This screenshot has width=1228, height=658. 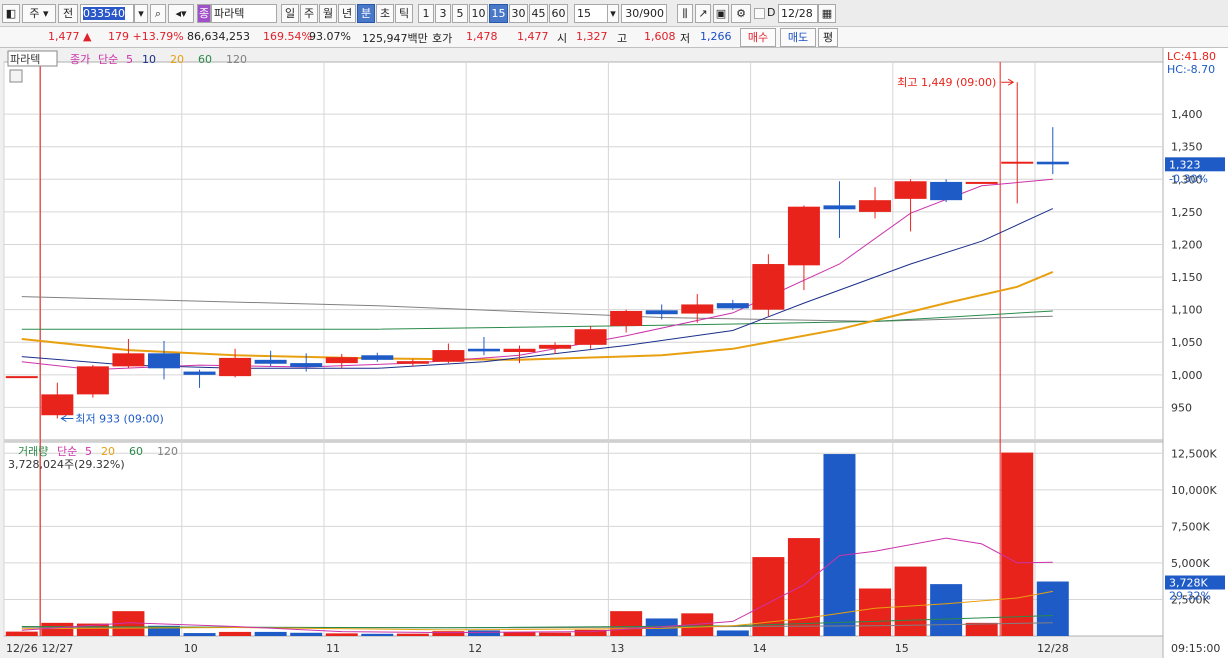 I want to click on interval-button: 30, so click(x=518, y=13).